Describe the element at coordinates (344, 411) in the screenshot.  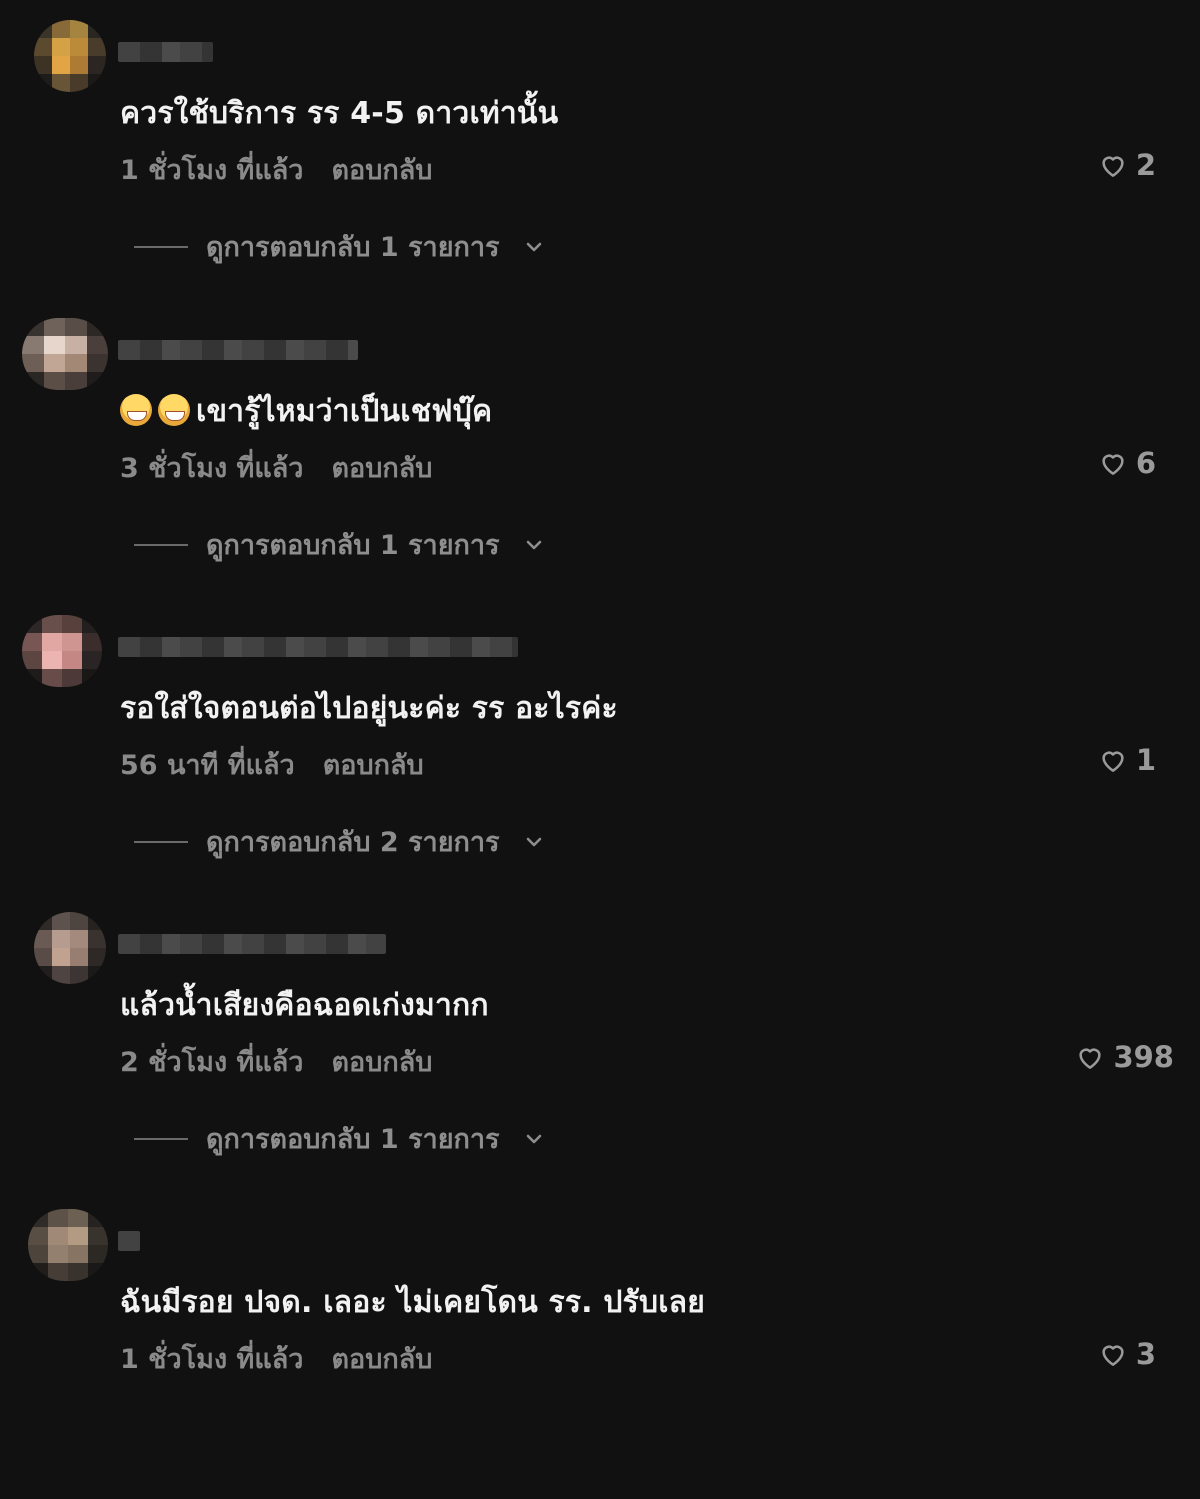
I see `comment-text-body: เขารู้ไหมว่าเป็นเชฟบุ๊ค` at that location.